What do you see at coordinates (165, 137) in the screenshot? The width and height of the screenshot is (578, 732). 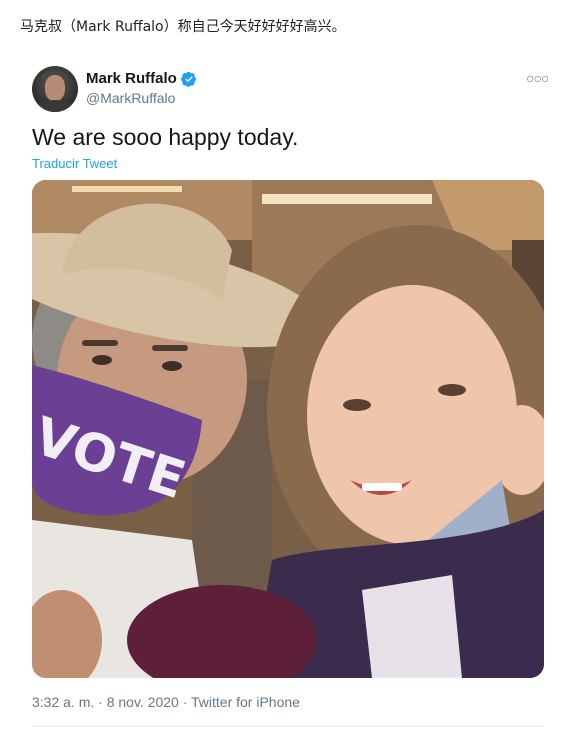 I see `tweet-text: We are sooo happy today.` at bounding box center [165, 137].